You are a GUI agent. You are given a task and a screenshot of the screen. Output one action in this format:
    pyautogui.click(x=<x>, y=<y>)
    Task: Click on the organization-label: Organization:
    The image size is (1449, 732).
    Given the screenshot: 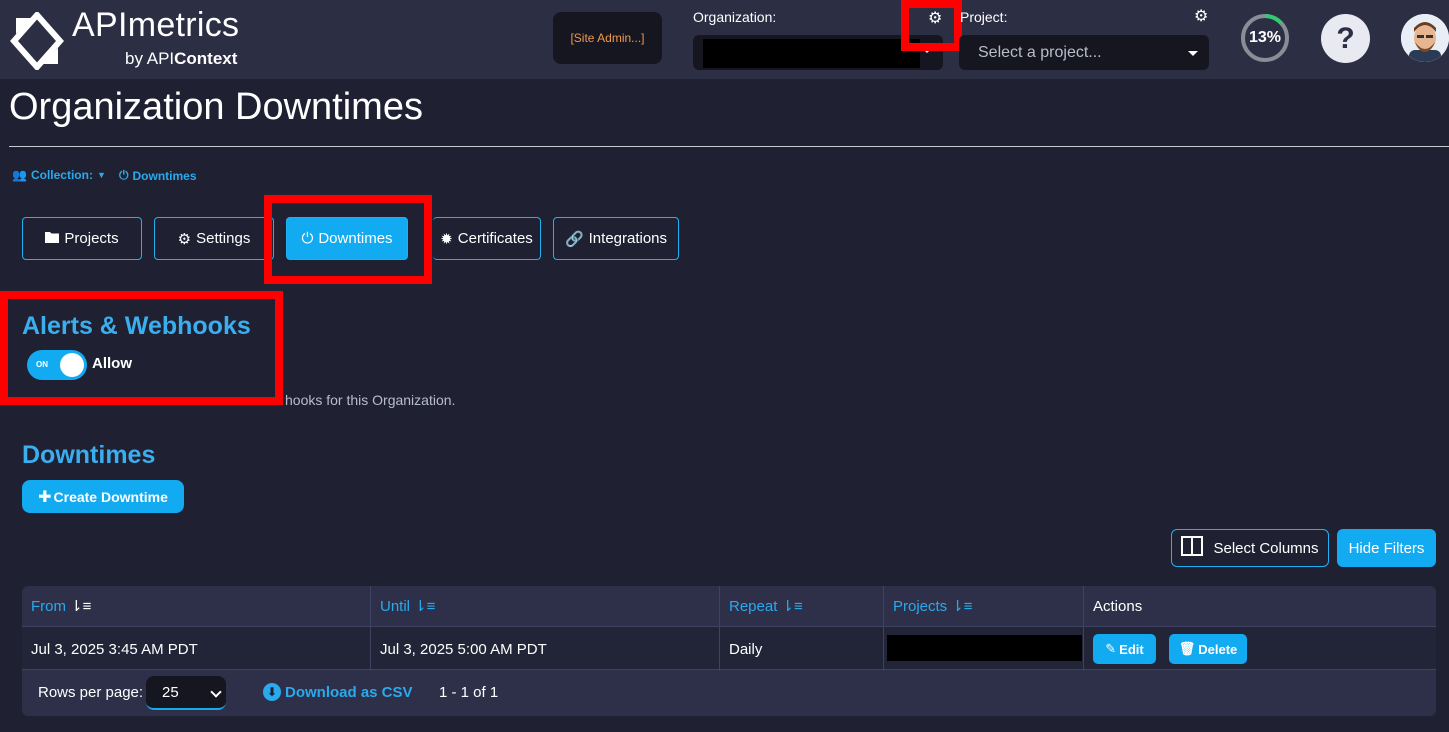 What is the action you would take?
    pyautogui.click(x=735, y=17)
    